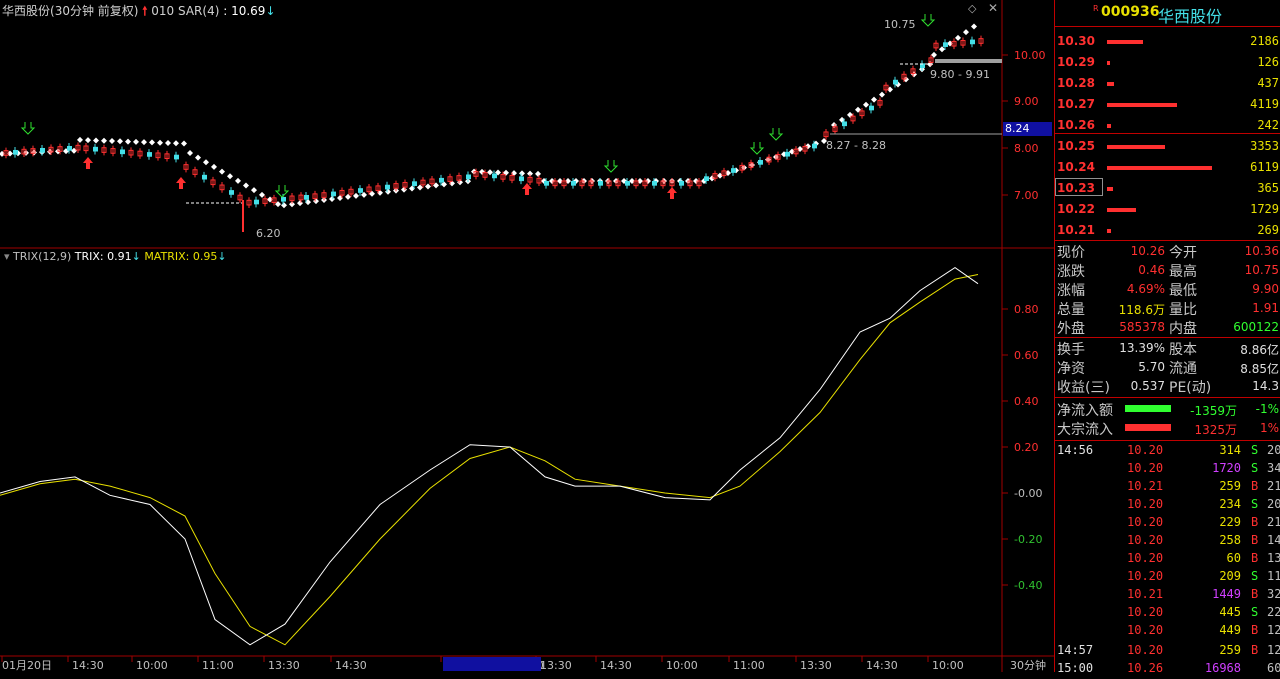 The image size is (1280, 679). Describe the element at coordinates (26, 11) in the screenshot. I see `stock-name: 华西股份` at that location.